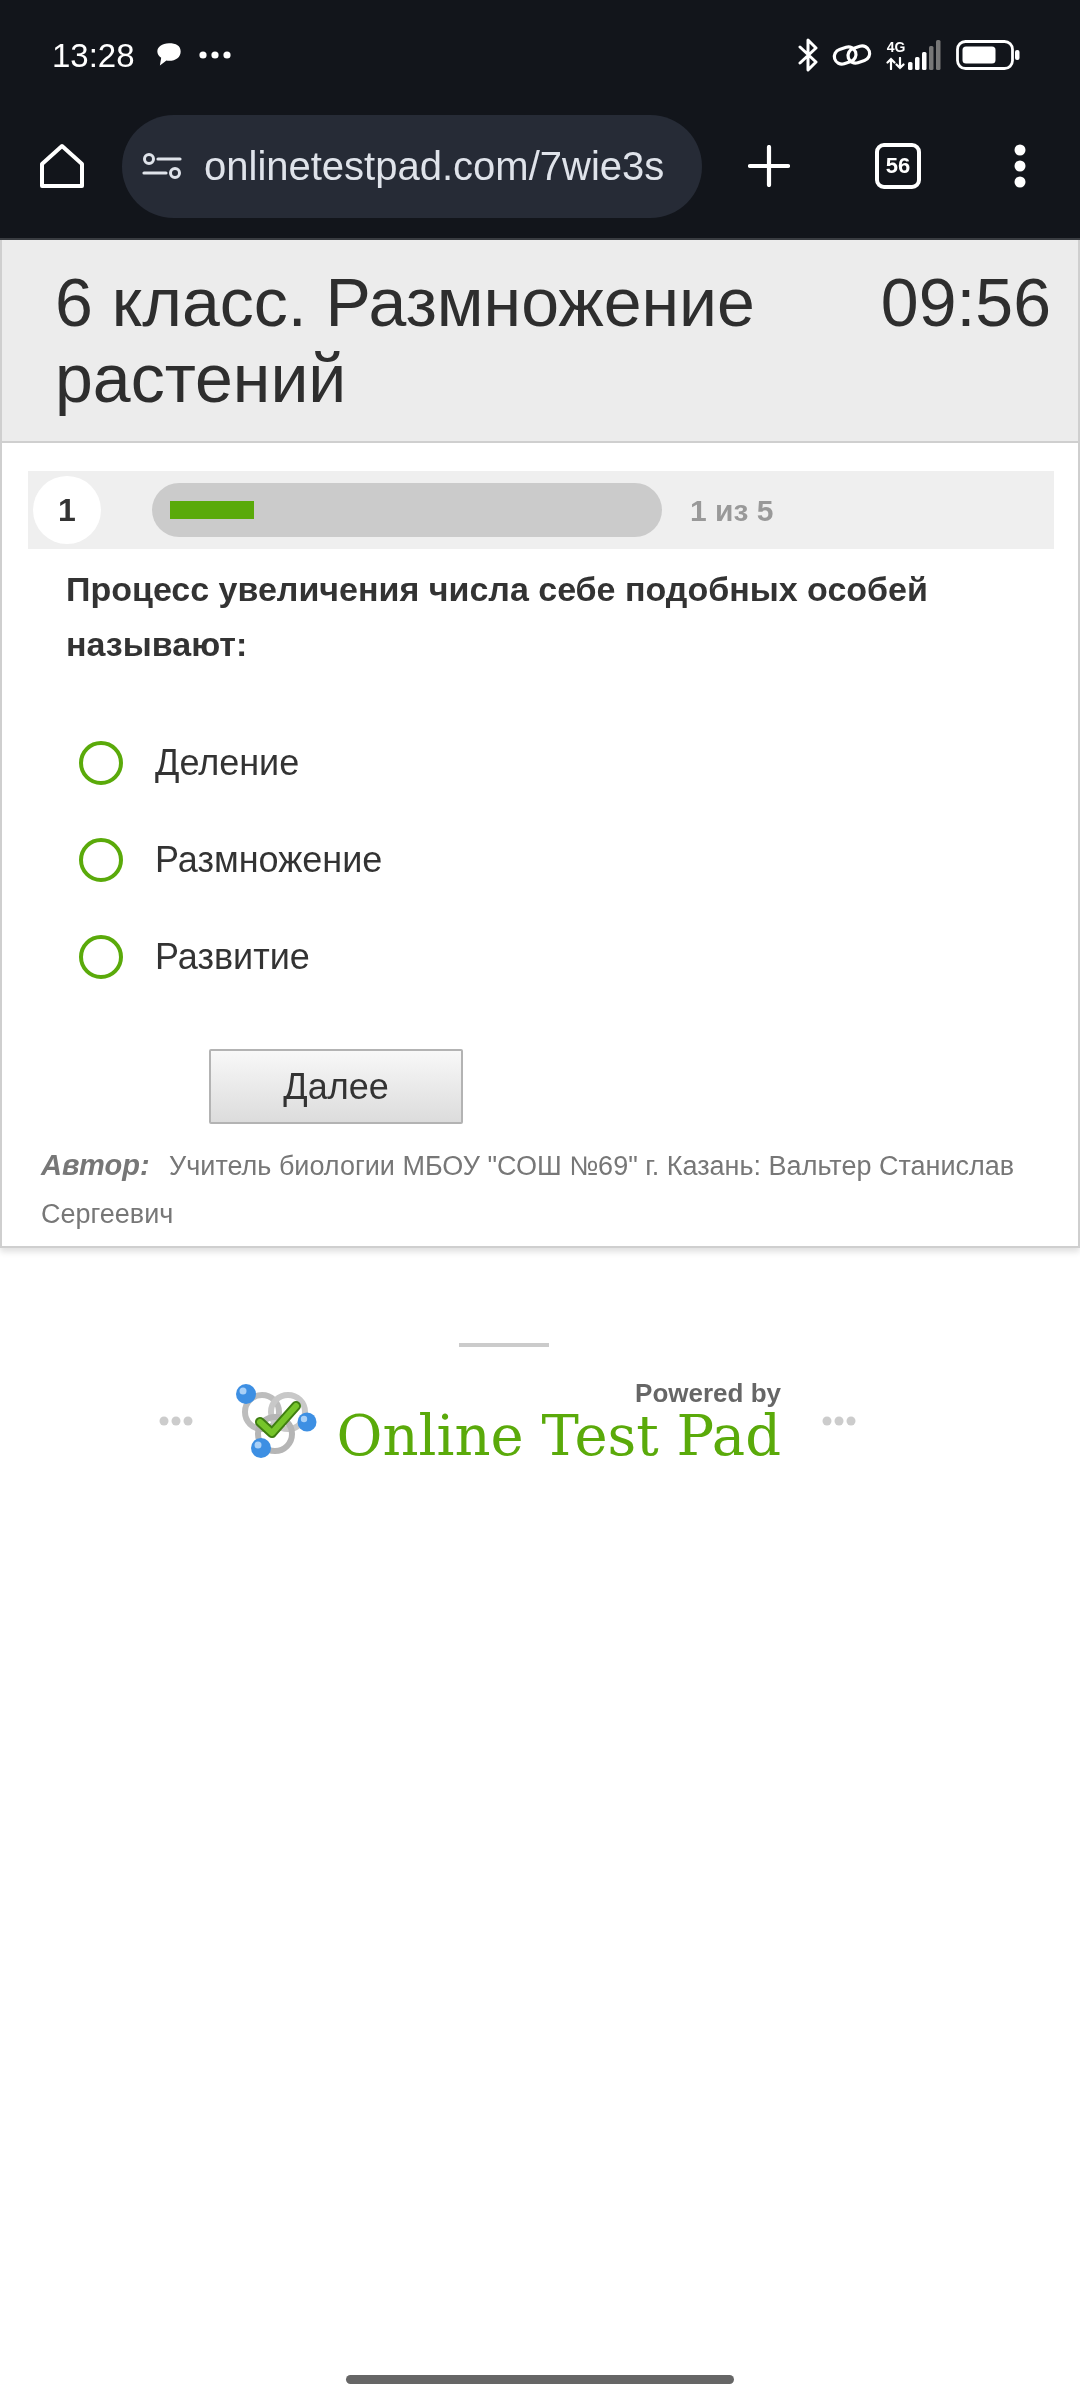 Image resolution: width=1080 pixels, height=2400 pixels. Describe the element at coordinates (93, 55) in the screenshot. I see `status-time: 13:28` at that location.